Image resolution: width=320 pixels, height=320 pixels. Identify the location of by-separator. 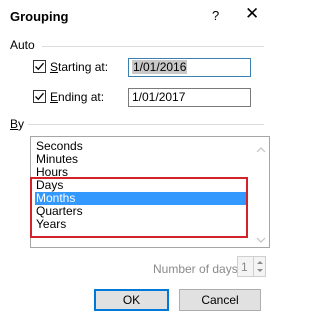
(146, 124).